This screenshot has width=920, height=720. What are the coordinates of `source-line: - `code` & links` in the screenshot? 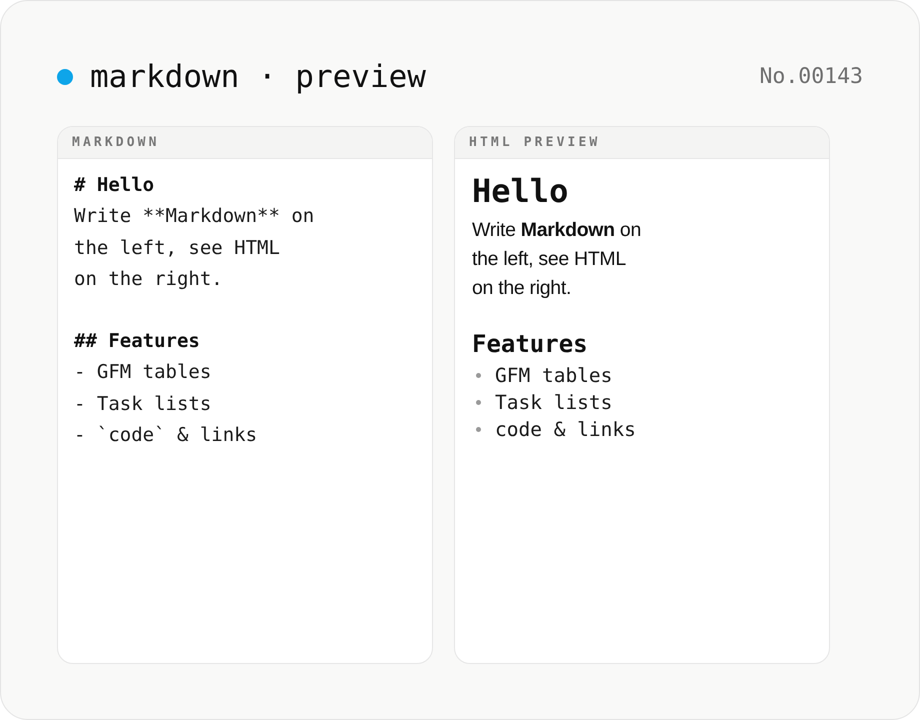 It's located at (166, 435).